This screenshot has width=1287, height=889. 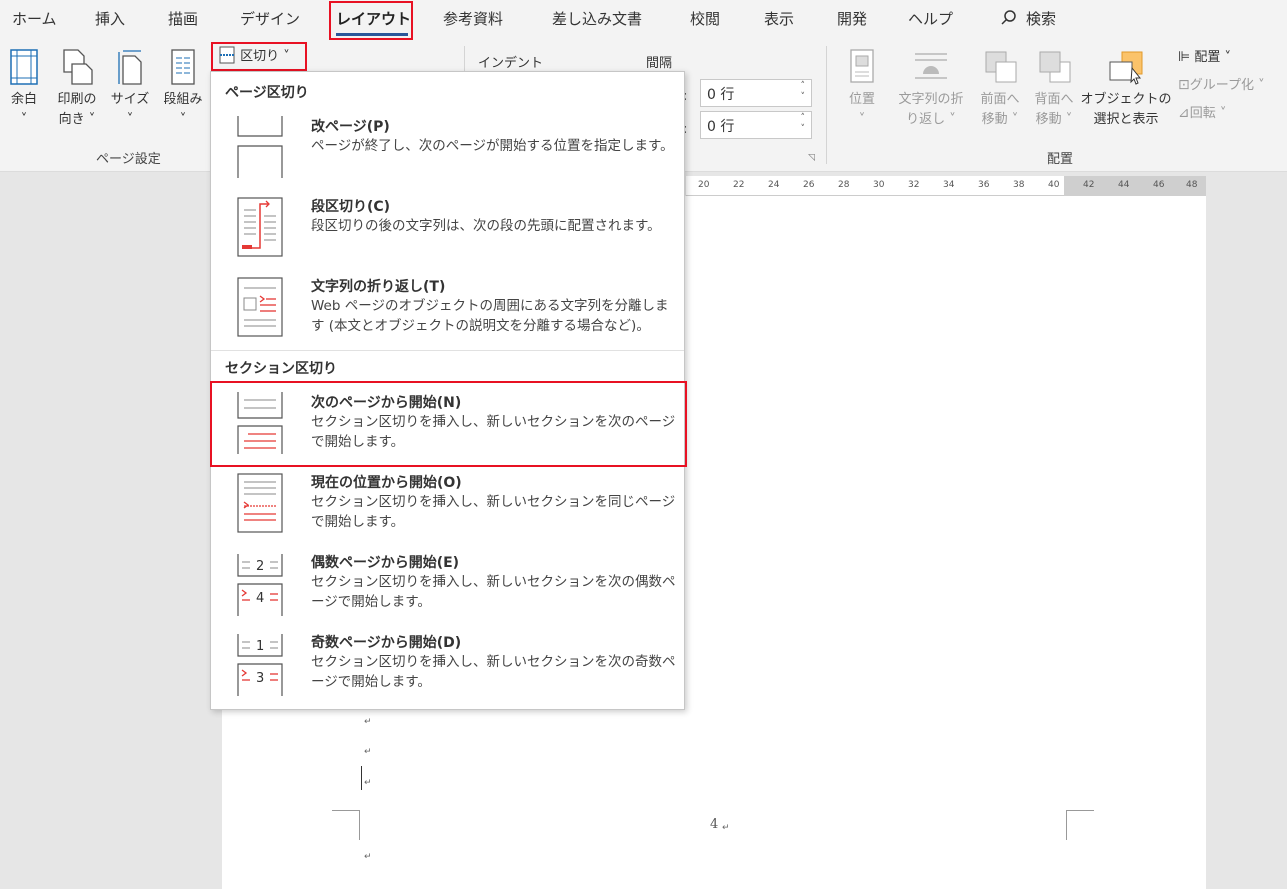 What do you see at coordinates (1041, 19) in the screenshot?
I see `search-label: 検索` at bounding box center [1041, 19].